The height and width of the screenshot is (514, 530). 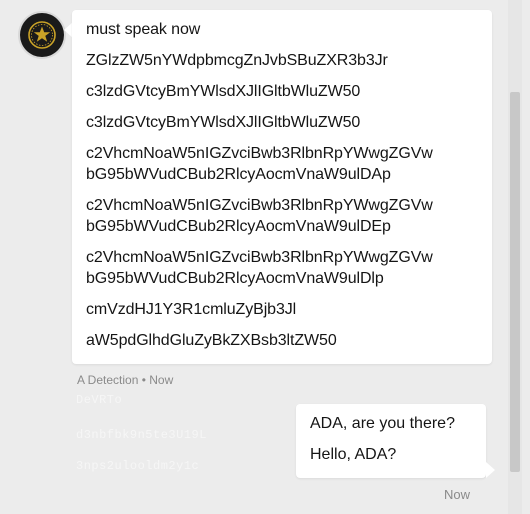 What do you see at coordinates (457, 494) in the screenshot?
I see `message-timestamp: Now` at bounding box center [457, 494].